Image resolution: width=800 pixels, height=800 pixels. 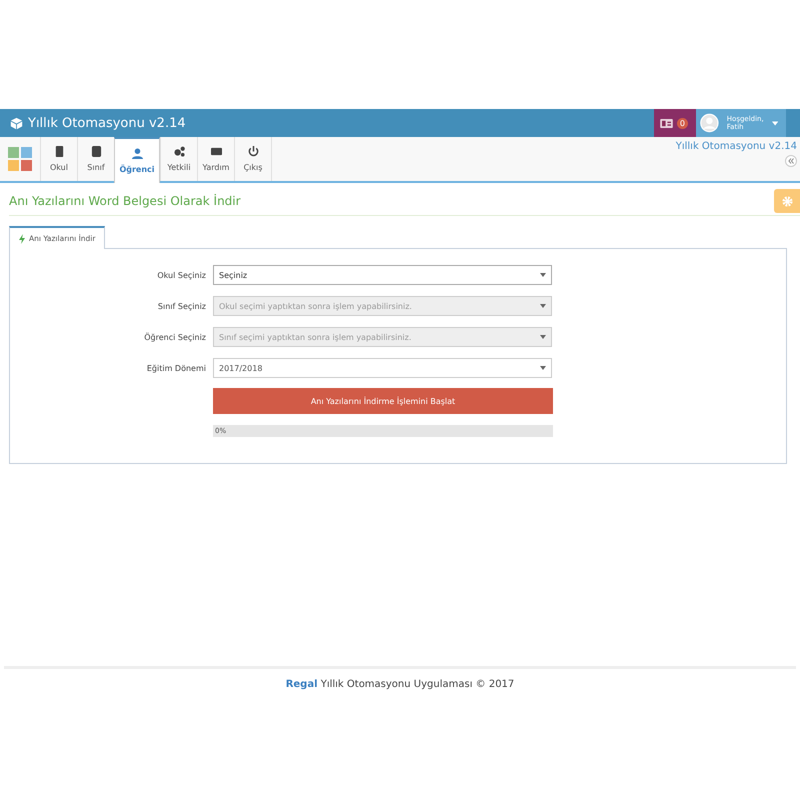 What do you see at coordinates (791, 161) in the screenshot?
I see `collapse-icon` at bounding box center [791, 161].